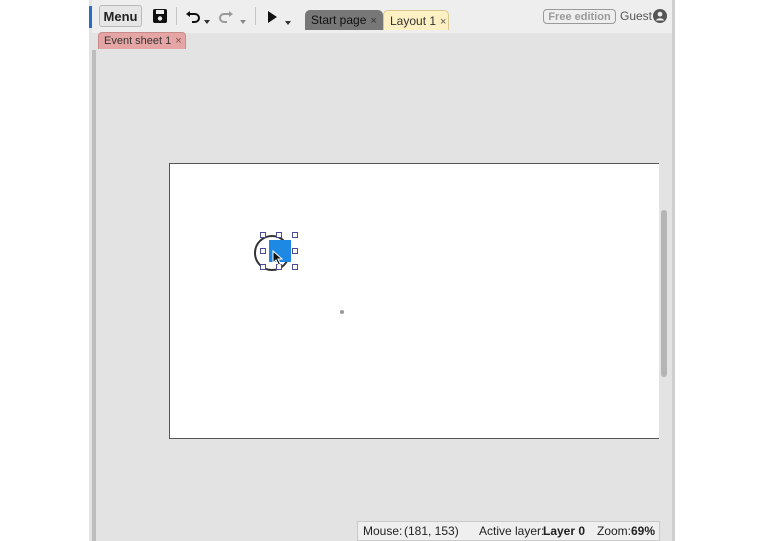 The image size is (763, 541). I want to click on right-border, so click(673, 270).